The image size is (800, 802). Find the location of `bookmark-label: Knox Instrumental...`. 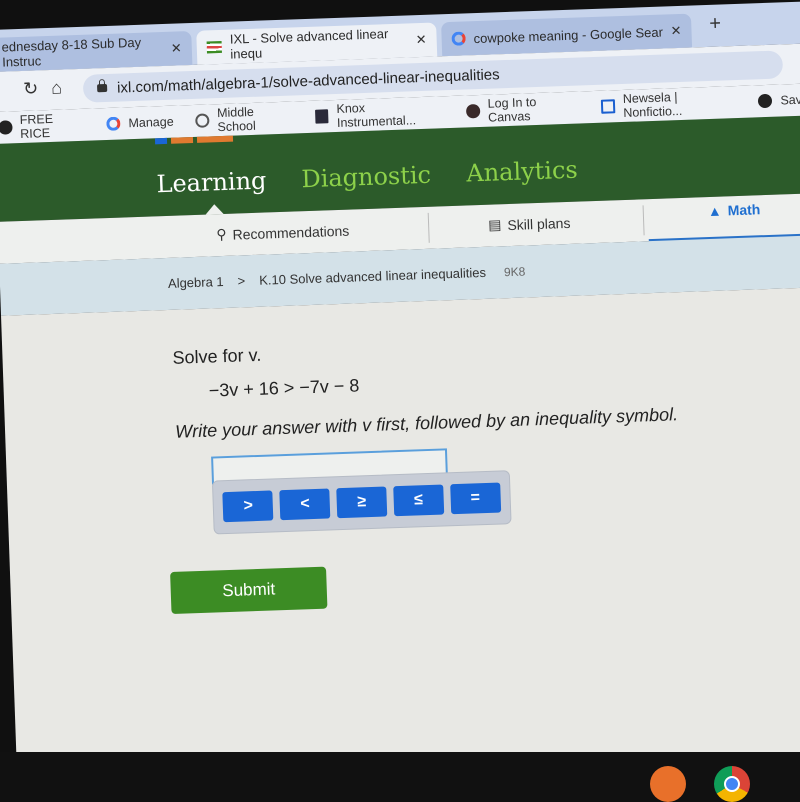

bookmark-label: Knox Instrumental... is located at coordinates (376, 115).